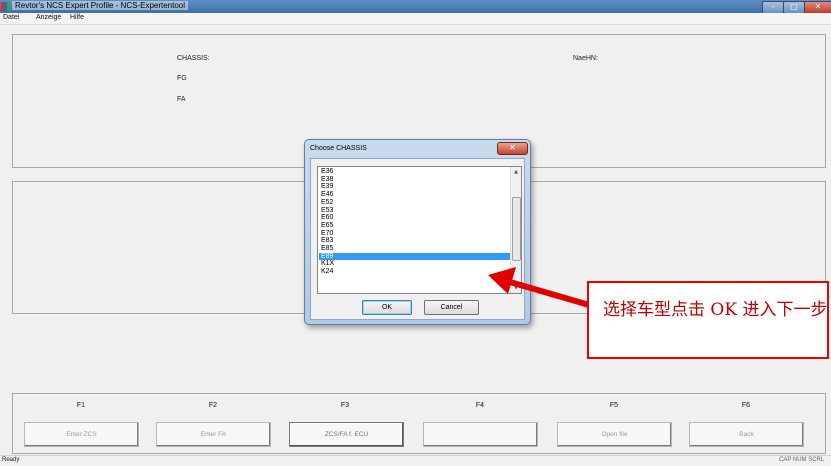  What do you see at coordinates (181, 99) in the screenshot?
I see `fa-label: FA` at bounding box center [181, 99].